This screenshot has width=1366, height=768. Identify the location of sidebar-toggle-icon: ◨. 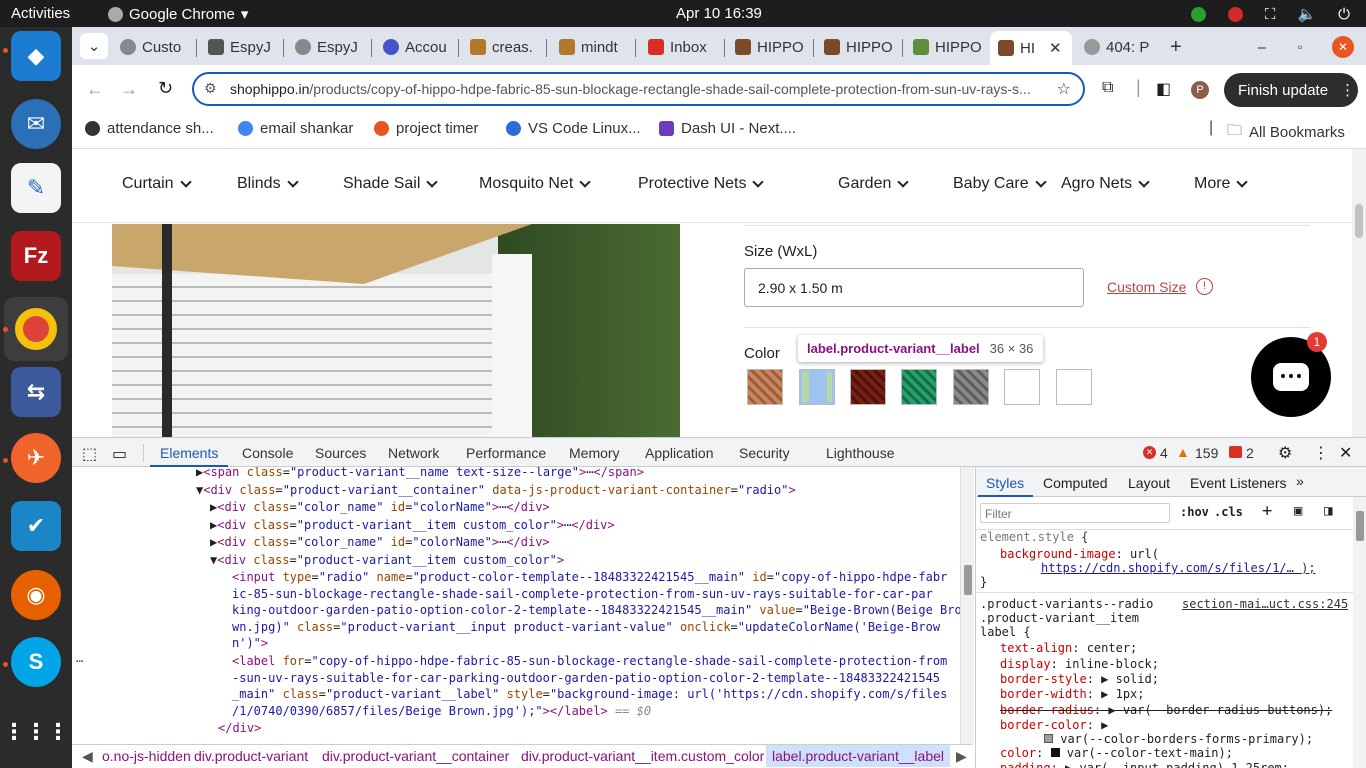
(1328, 511).